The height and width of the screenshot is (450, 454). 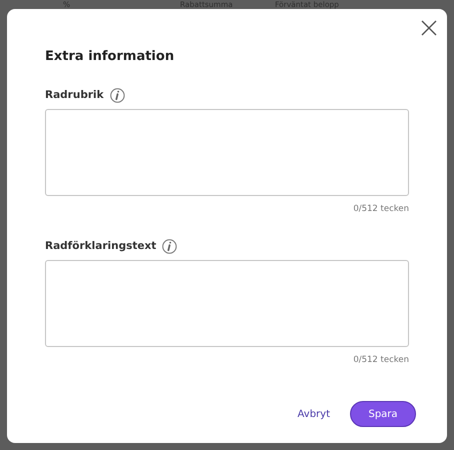 What do you see at coordinates (74, 95) in the screenshot?
I see `field-label: Radrubrik` at bounding box center [74, 95].